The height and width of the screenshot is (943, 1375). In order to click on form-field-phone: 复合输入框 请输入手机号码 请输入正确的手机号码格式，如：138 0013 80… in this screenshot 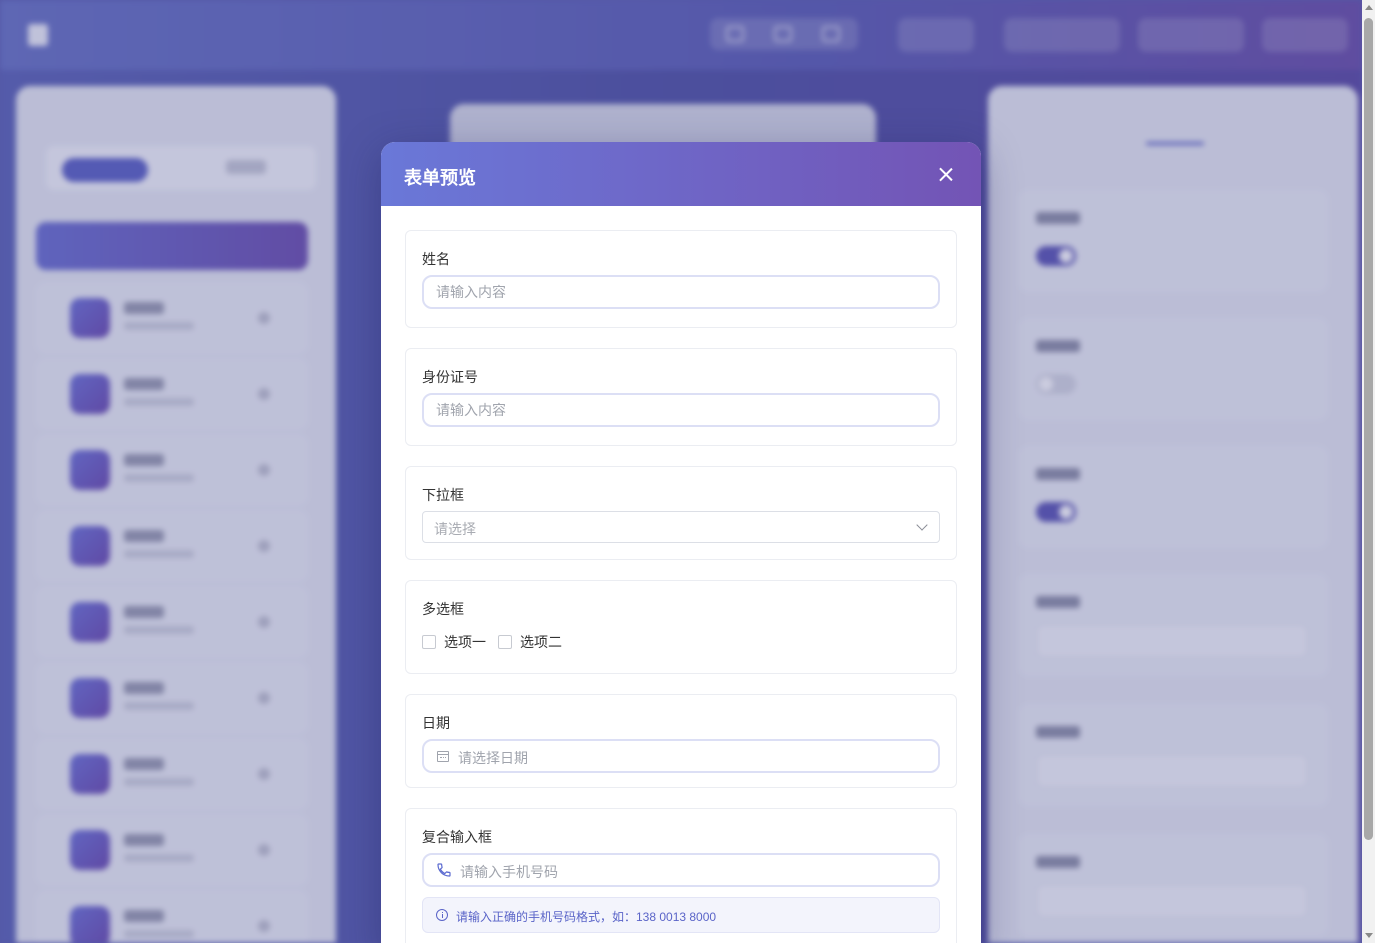, I will do `click(681, 875)`.